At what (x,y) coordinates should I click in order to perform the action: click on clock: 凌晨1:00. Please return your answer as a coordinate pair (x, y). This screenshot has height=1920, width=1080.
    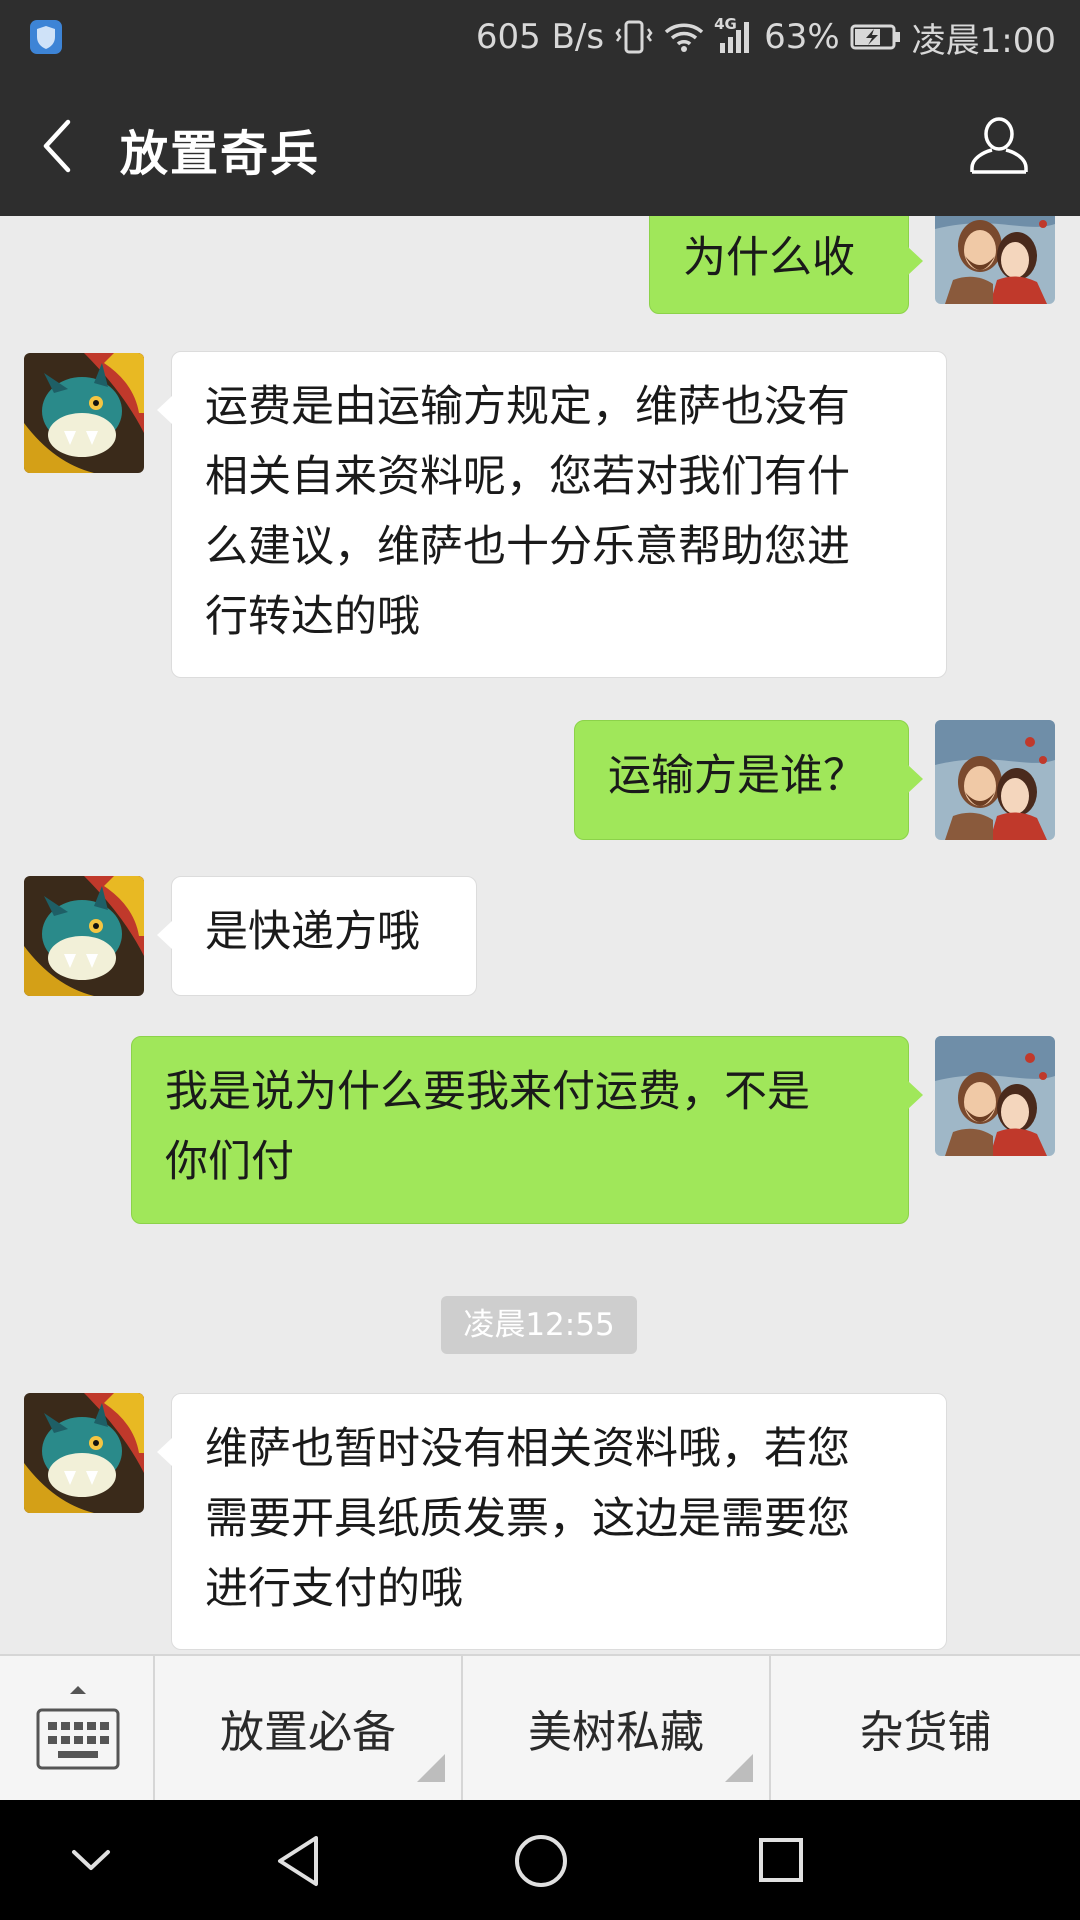
    Looking at the image, I should click on (983, 40).